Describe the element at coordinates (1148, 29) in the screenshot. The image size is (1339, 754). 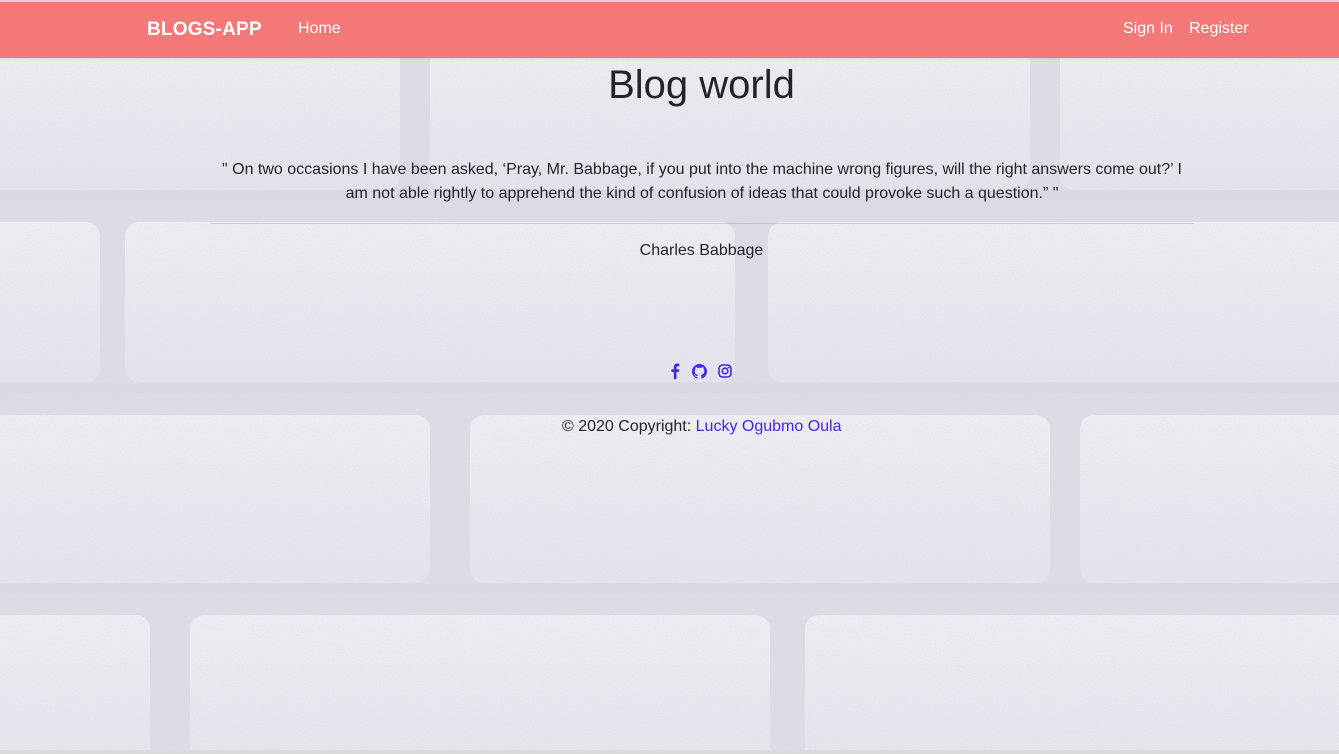
I see `nav-signin-link: Sign In` at that location.